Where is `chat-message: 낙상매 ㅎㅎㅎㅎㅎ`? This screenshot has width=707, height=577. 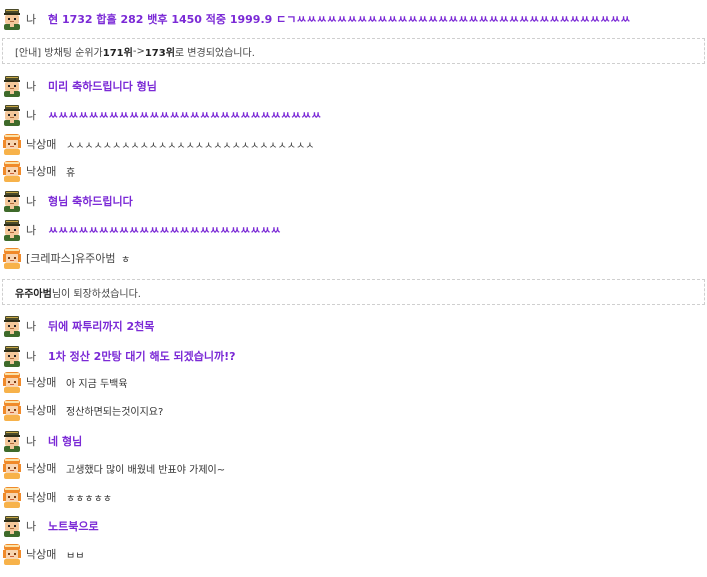 chat-message: 낙상매 ㅎㅎㅎㅎㅎ is located at coordinates (353, 497).